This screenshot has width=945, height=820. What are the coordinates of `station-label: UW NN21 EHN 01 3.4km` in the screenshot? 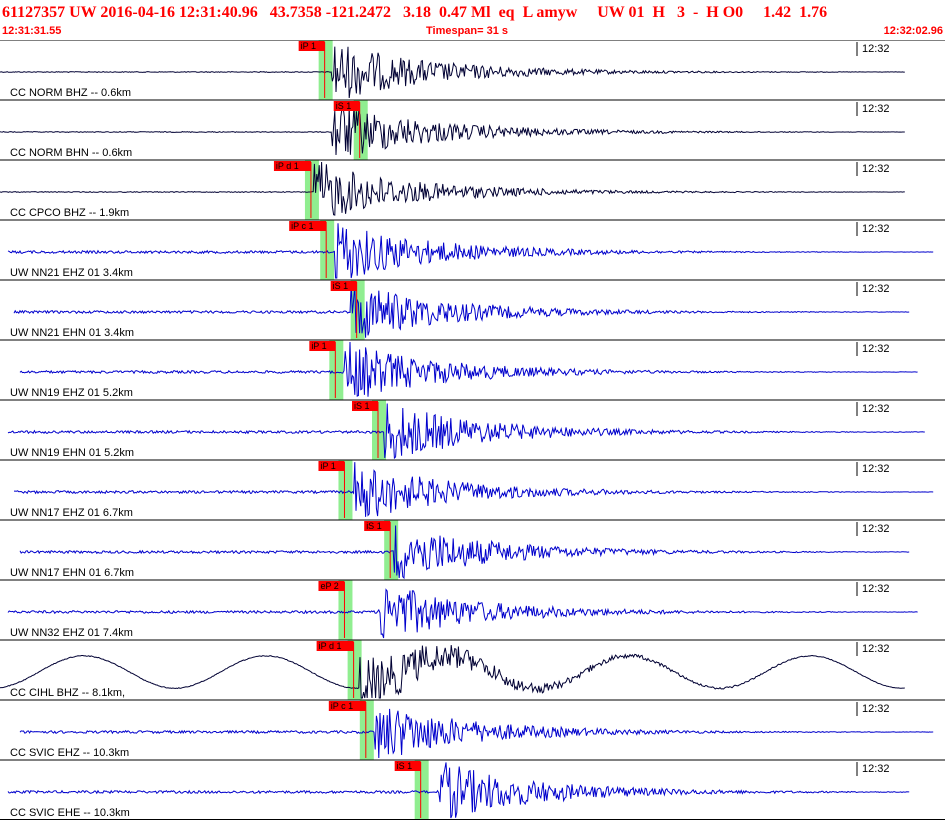 It's located at (72, 333).